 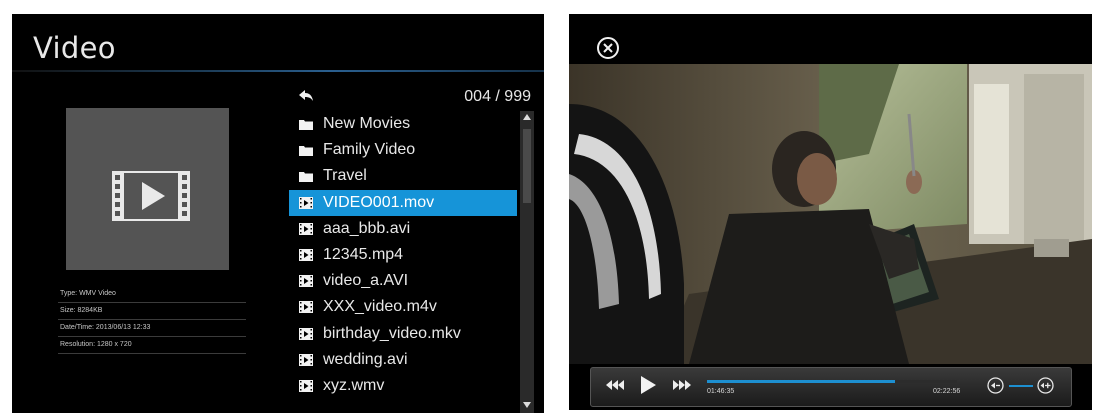 What do you see at coordinates (152, 345) in the screenshot?
I see `detail-resolution: Resolution: 1280 x 720` at bounding box center [152, 345].